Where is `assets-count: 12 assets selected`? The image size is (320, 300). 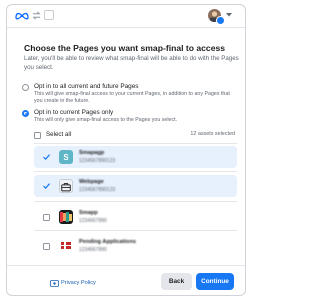 assets-count: 12 assets selected is located at coordinates (212, 134).